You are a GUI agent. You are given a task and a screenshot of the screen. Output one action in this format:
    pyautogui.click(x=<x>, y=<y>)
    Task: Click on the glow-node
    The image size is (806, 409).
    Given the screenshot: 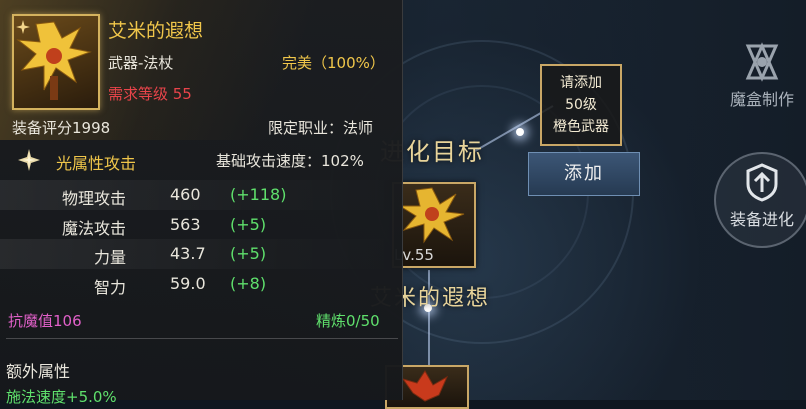 What is the action you would take?
    pyautogui.click(x=520, y=132)
    